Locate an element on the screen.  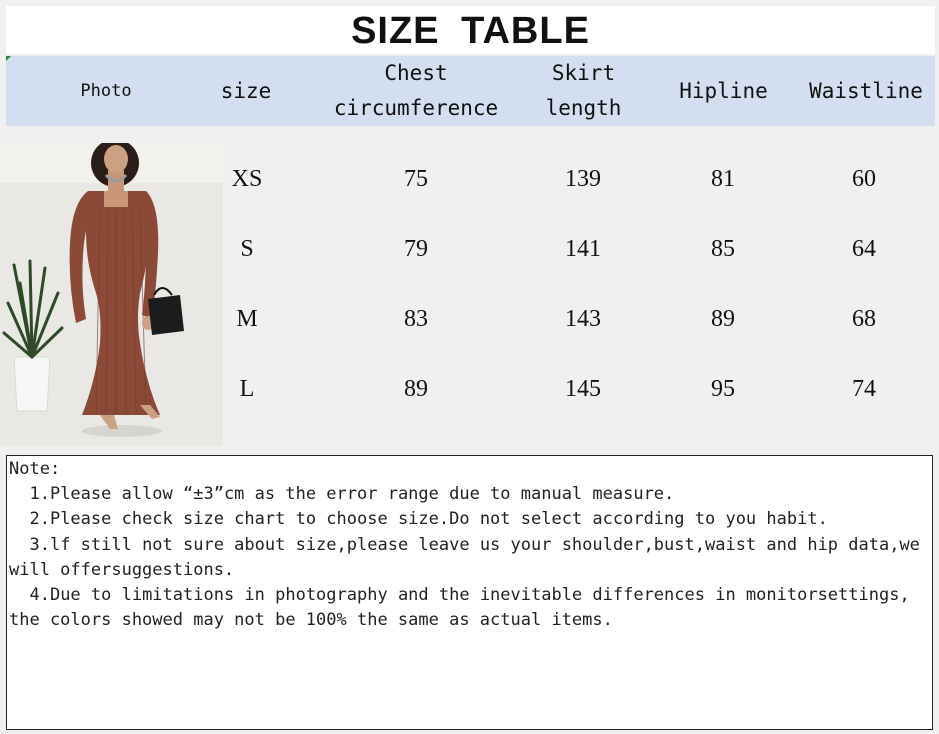
cell-skirt-length: 141 is located at coordinates (583, 248).